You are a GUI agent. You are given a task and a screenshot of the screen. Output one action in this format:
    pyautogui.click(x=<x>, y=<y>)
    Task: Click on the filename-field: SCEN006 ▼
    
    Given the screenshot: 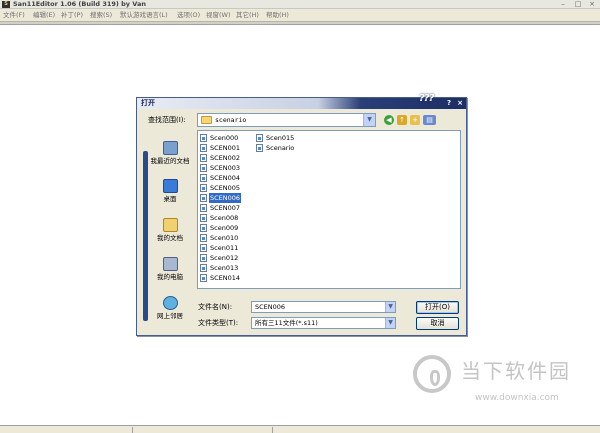 What is the action you would take?
    pyautogui.click(x=323, y=307)
    